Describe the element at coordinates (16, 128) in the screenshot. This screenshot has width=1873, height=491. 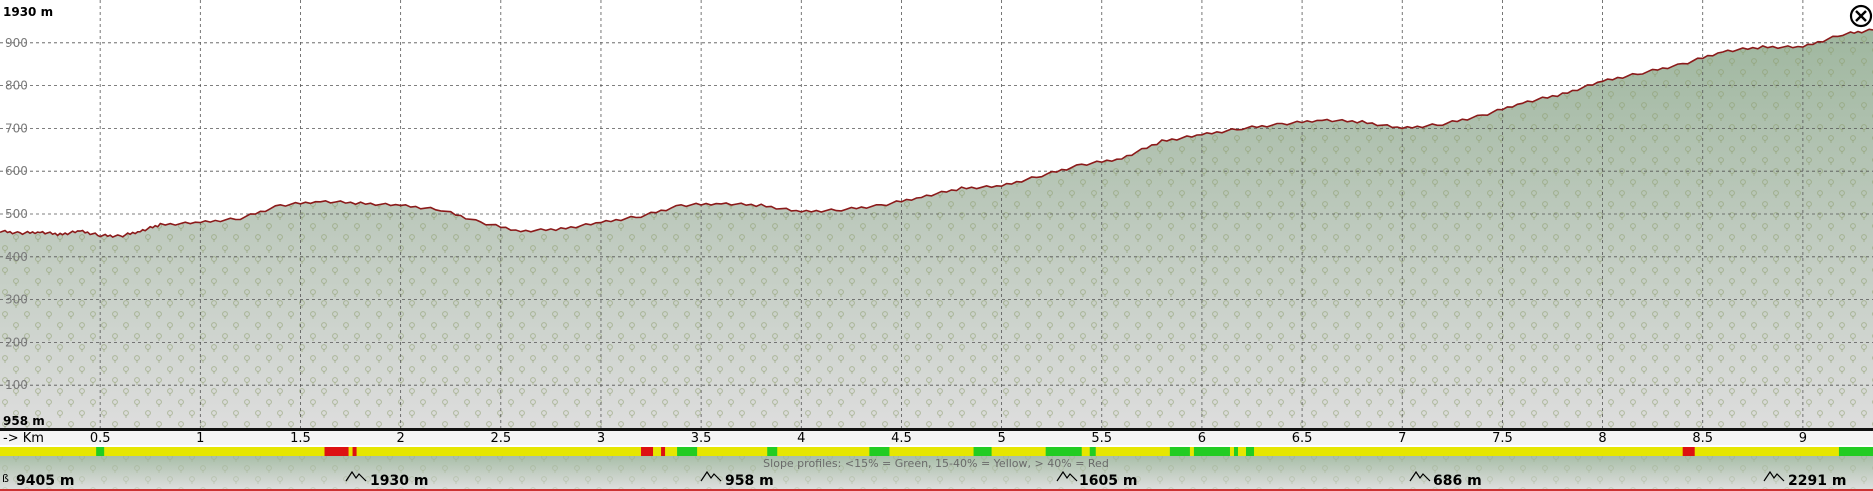
I see `y-tick-700: 700` at that location.